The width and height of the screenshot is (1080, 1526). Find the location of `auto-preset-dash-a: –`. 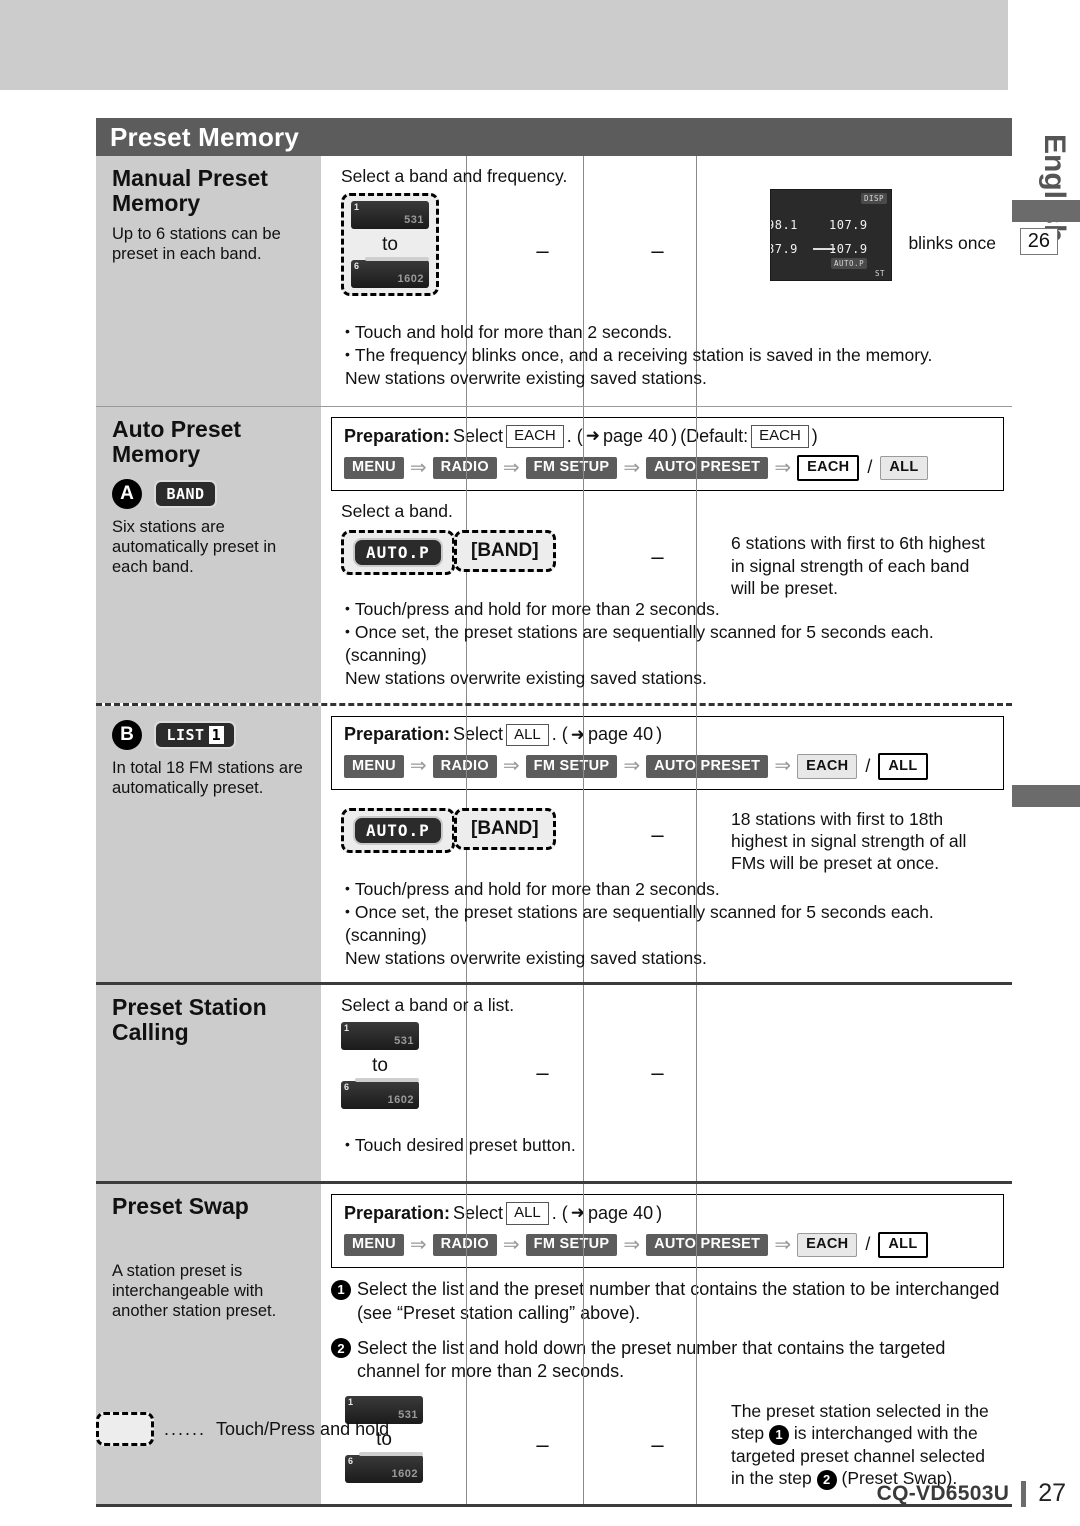

auto-preset-dash-a: – is located at coordinates (657, 557).